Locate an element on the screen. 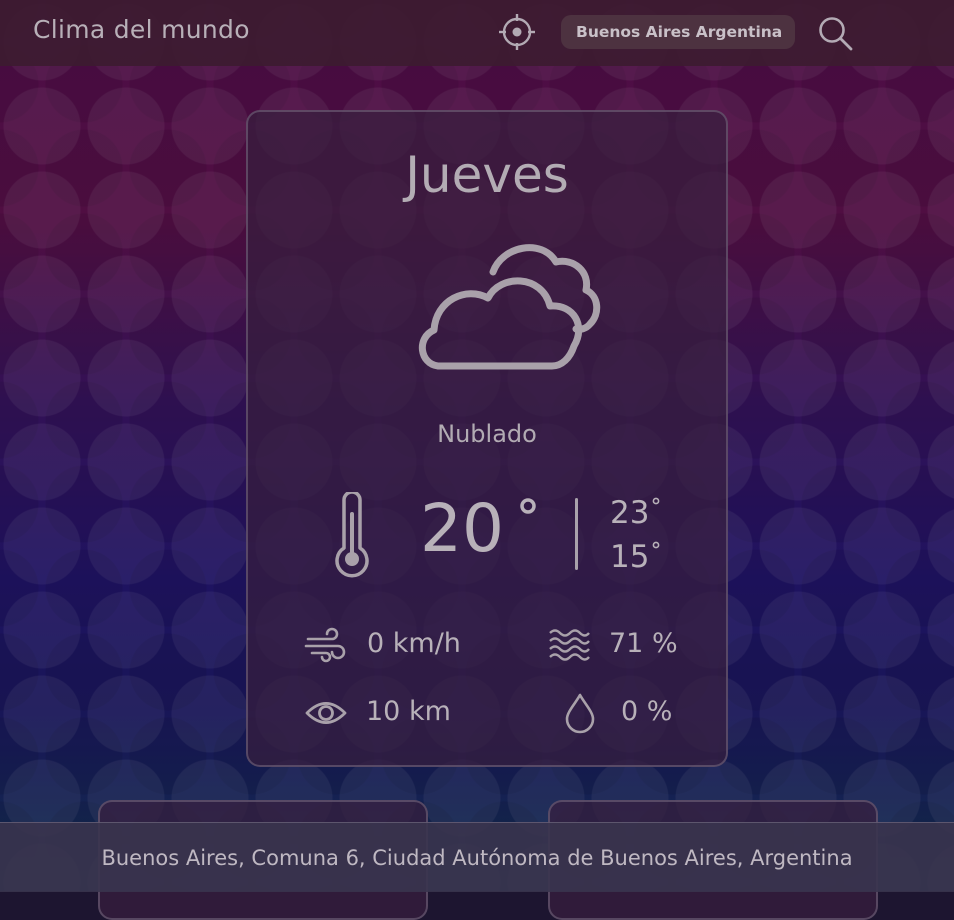  eye-icon is located at coordinates (326, 713).